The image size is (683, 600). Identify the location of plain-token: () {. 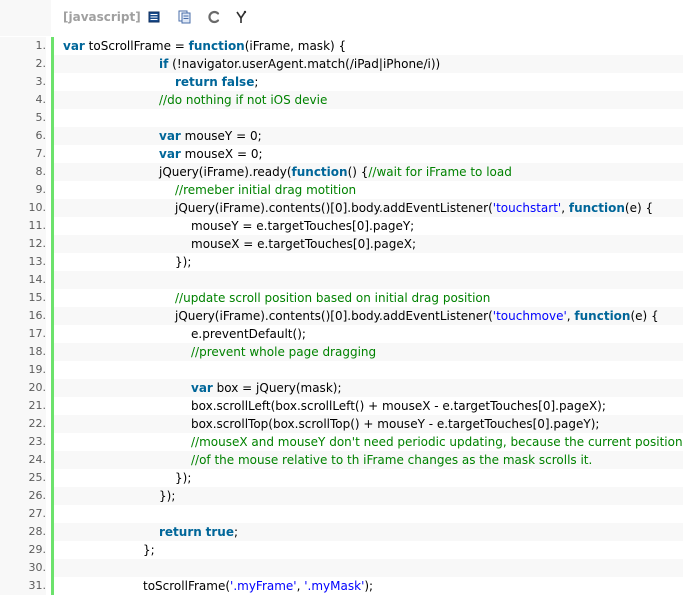
(358, 172).